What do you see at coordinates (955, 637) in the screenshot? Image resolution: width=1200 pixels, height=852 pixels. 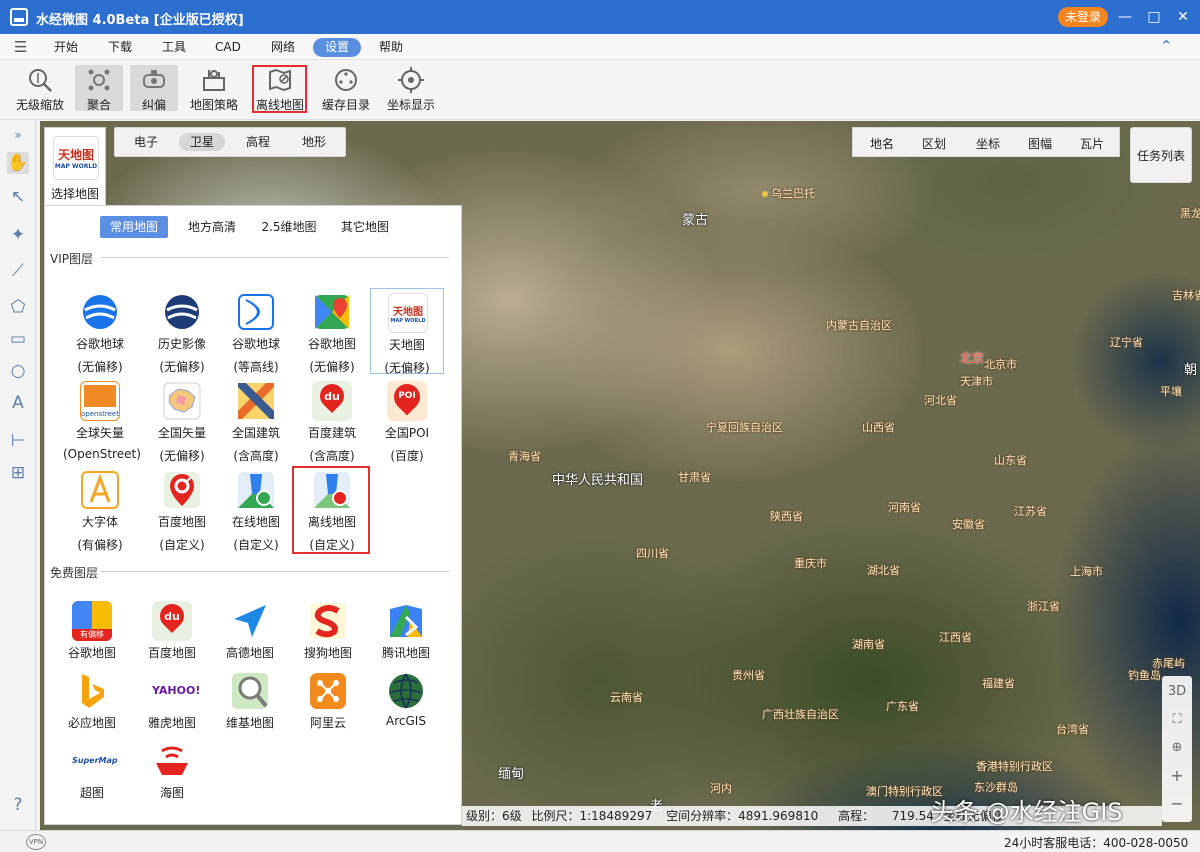 I see `map-label: 江西省` at bounding box center [955, 637].